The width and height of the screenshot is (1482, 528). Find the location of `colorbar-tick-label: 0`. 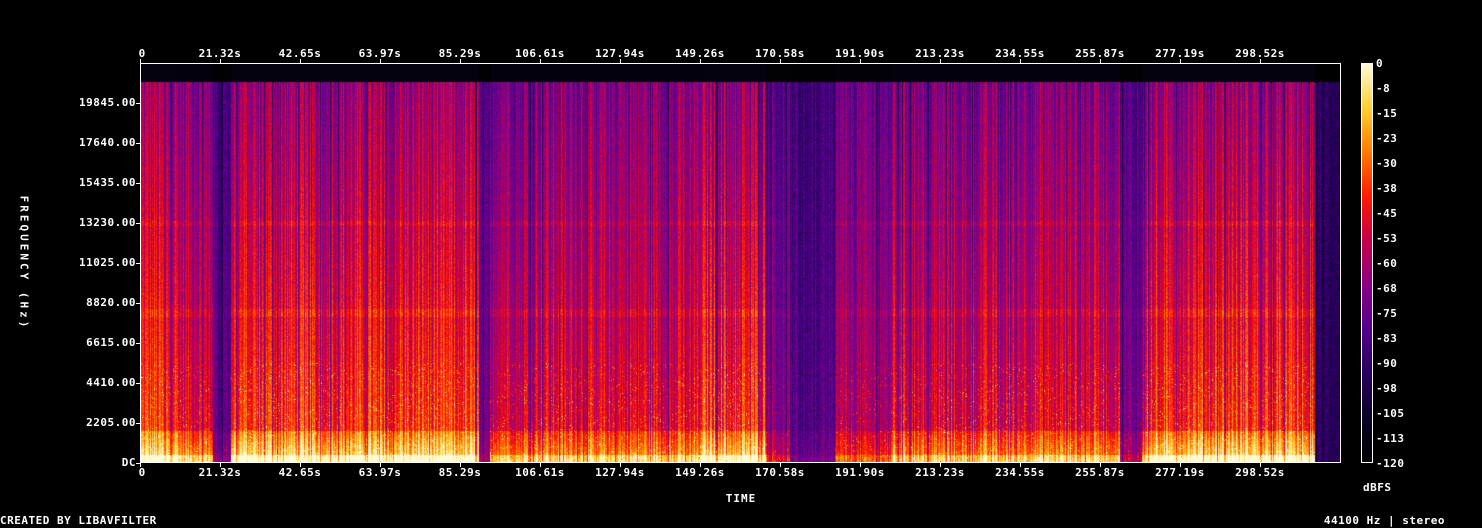

colorbar-tick-label: 0 is located at coordinates (1380, 63).